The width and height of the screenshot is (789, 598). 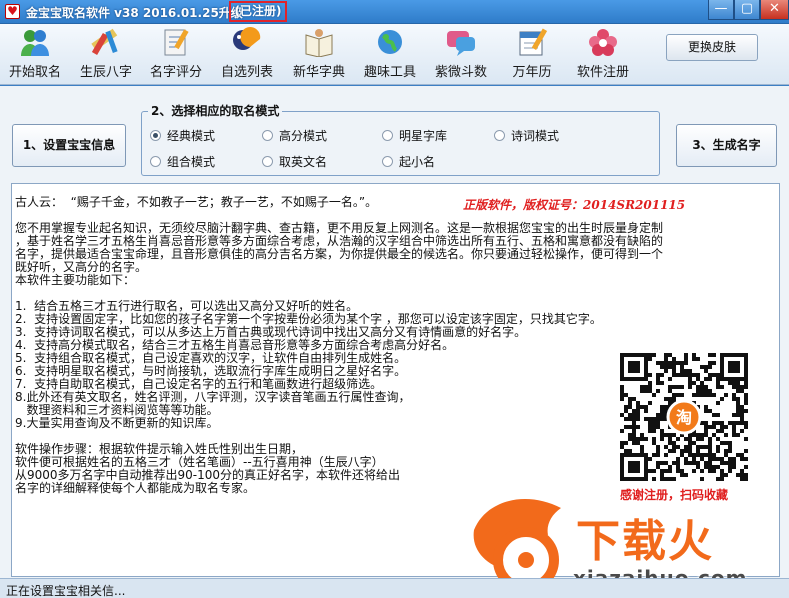 What do you see at coordinates (69, 145) in the screenshot?
I see `set-baby-info-button: 1、设置宝宝信息` at bounding box center [69, 145].